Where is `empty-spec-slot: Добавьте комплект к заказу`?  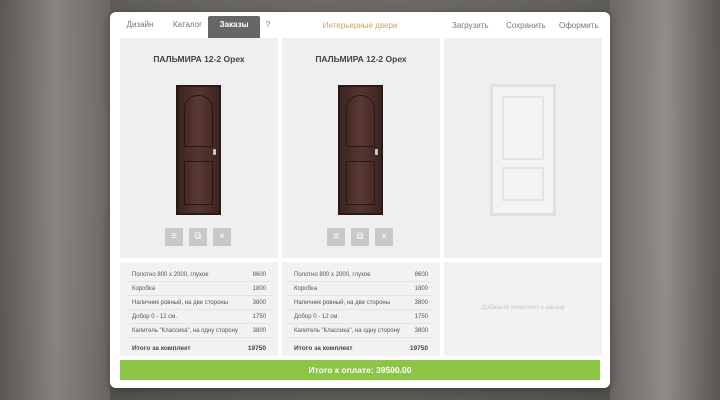
empty-spec-slot: Добавьте комплект к заказу is located at coordinates (523, 309).